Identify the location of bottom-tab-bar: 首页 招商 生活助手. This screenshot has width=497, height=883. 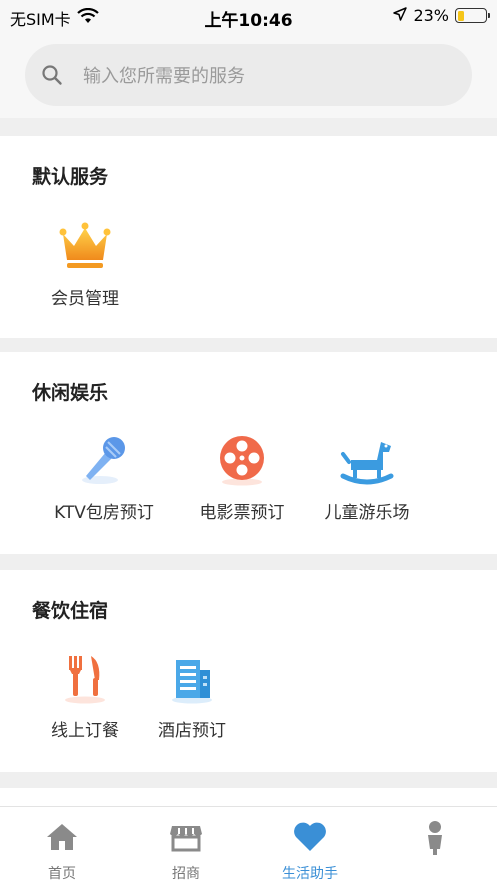
(248, 844).